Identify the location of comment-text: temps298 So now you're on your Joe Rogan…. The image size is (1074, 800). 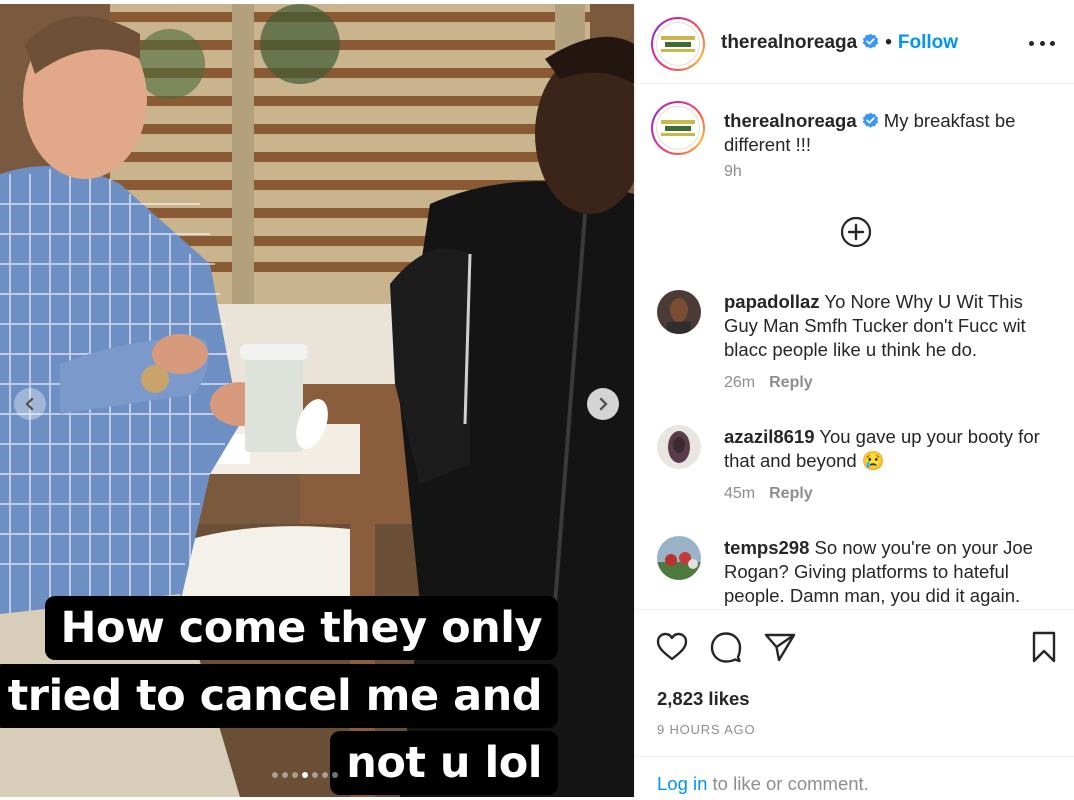
(891, 572).